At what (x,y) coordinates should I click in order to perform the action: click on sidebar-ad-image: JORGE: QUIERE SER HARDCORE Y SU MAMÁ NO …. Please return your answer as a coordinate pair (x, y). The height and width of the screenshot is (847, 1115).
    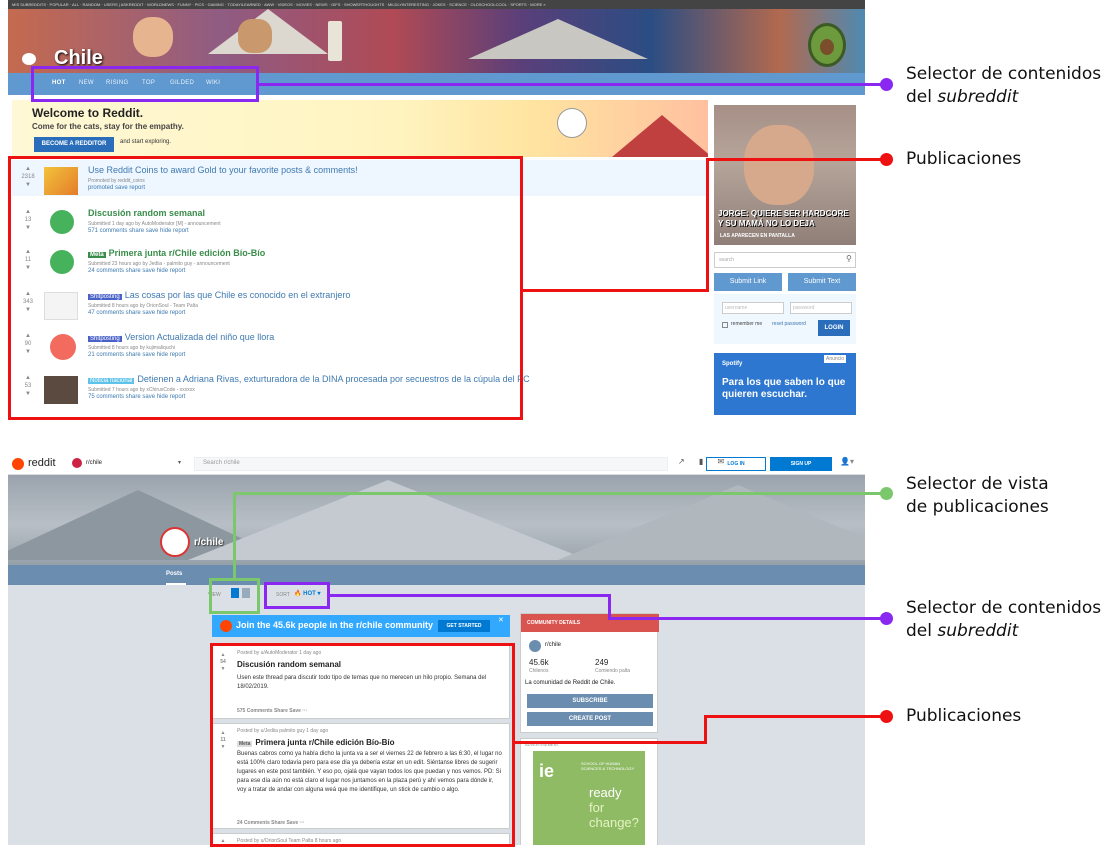
    Looking at the image, I should click on (785, 175).